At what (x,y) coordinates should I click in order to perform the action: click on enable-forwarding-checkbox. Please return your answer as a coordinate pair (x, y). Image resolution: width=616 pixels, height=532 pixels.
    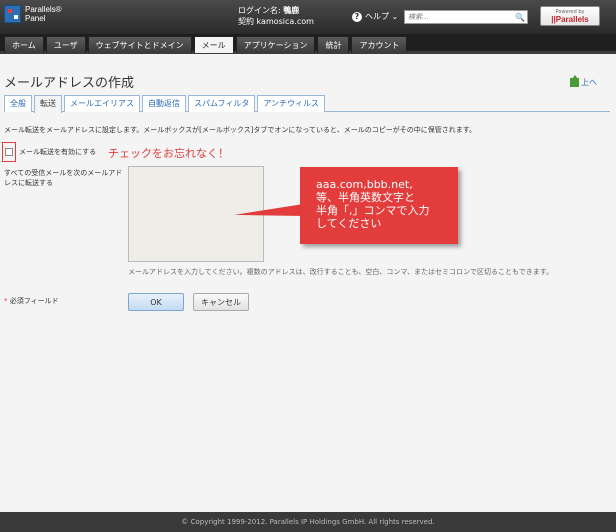
    Looking at the image, I should click on (9, 152).